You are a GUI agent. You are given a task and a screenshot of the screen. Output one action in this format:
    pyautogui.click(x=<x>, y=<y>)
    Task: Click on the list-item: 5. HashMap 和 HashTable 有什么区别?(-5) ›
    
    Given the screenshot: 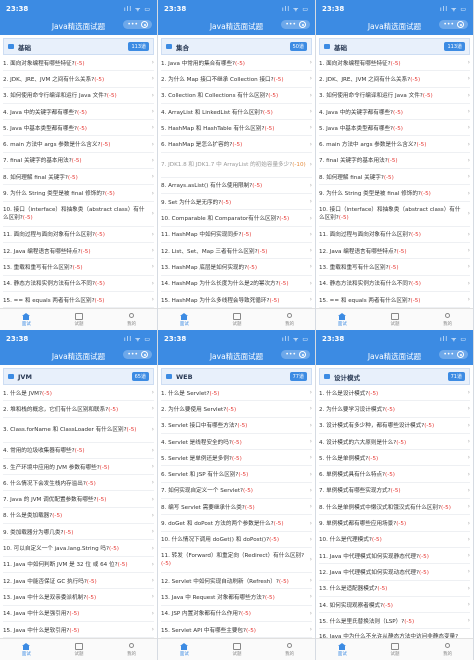 What is the action you would take?
    pyautogui.click(x=236, y=128)
    